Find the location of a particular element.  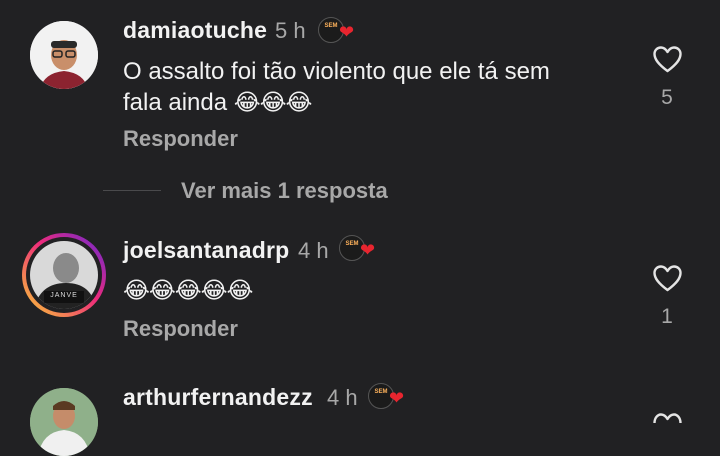

view-more-replies-button: Ver mais 1 resposta is located at coordinates (284, 191).